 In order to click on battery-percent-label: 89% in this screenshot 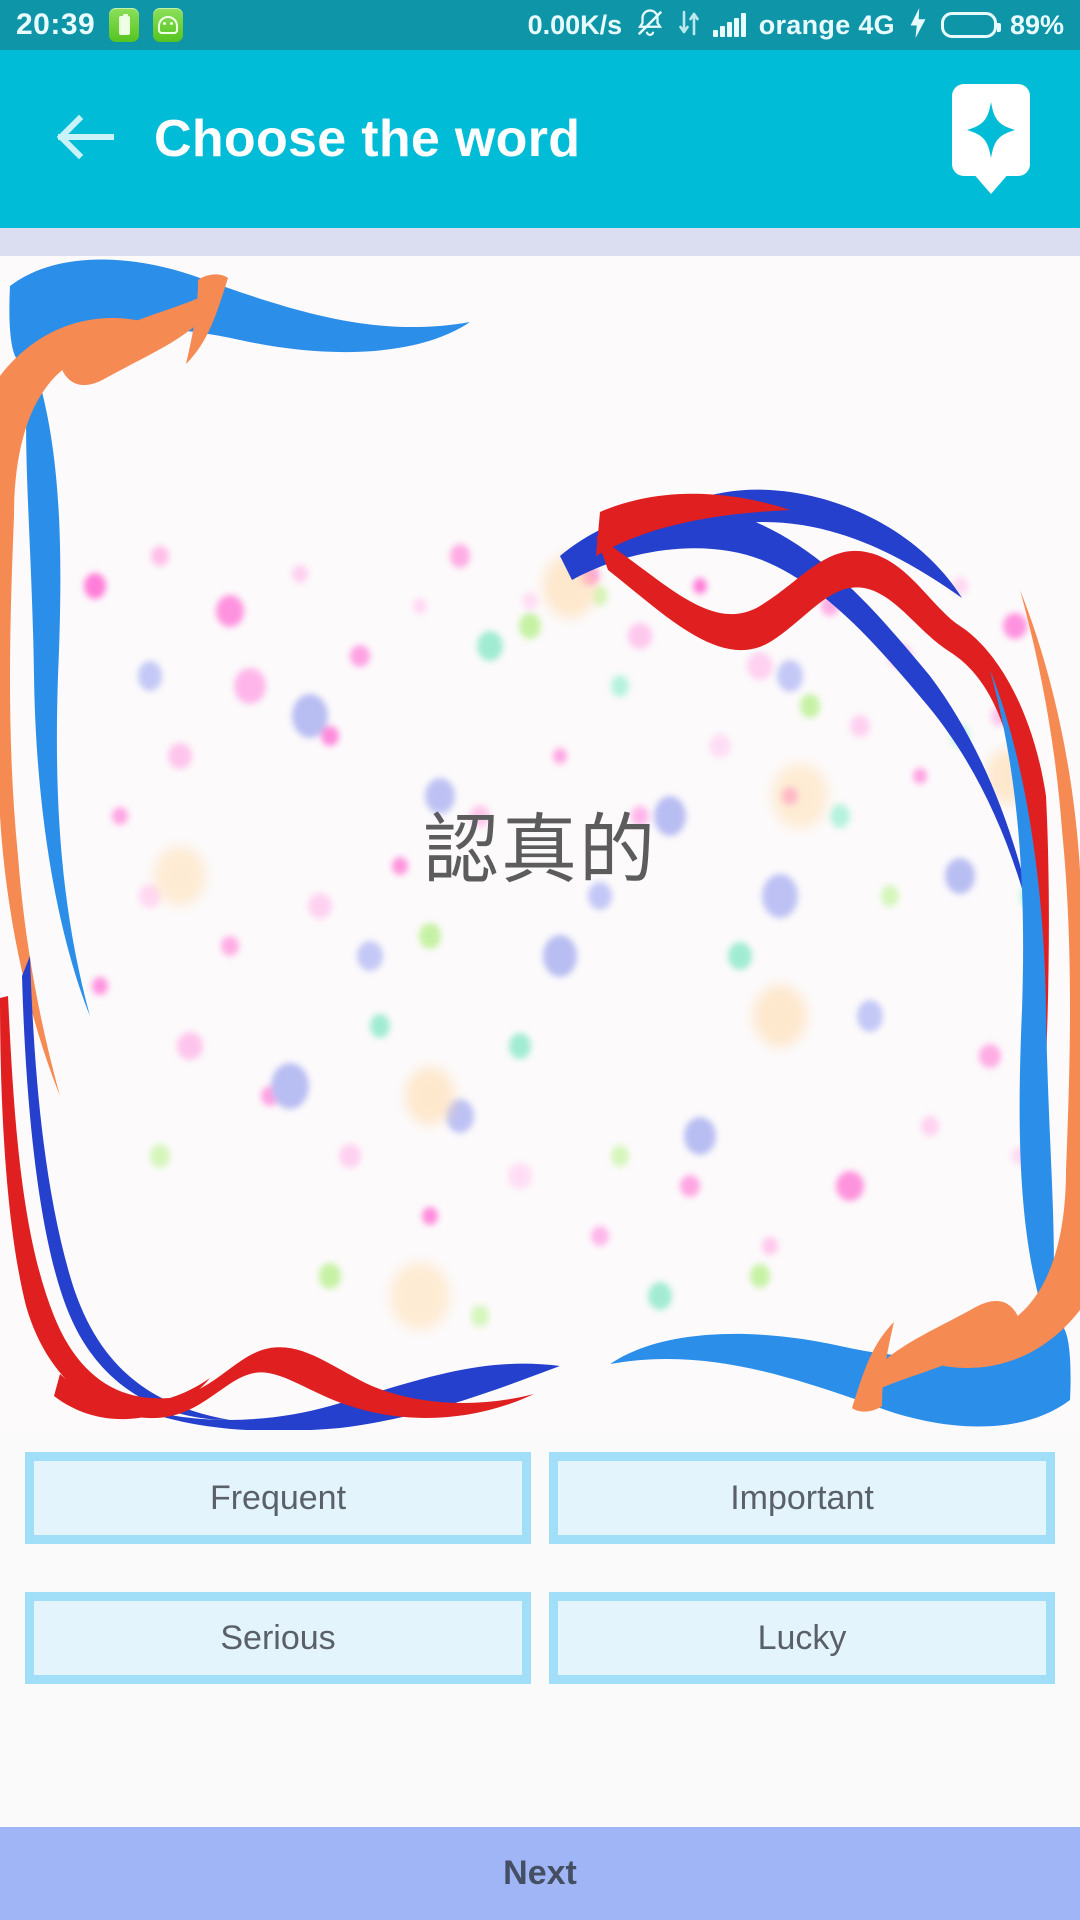, I will do `click(1036, 24)`.